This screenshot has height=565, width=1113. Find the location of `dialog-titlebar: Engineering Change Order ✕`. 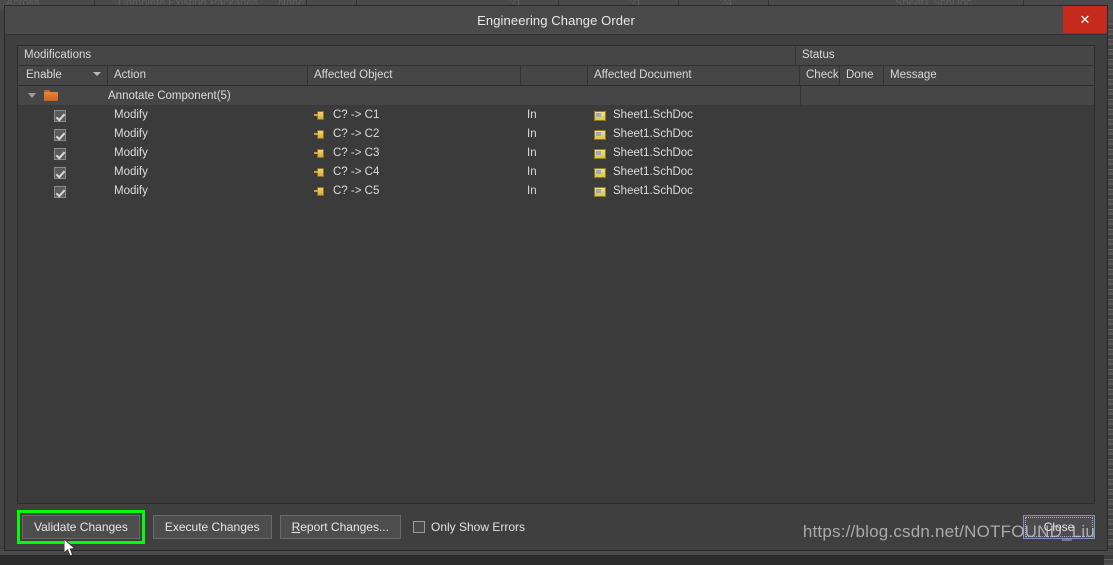

dialog-titlebar: Engineering Change Order ✕ is located at coordinates (556, 20).